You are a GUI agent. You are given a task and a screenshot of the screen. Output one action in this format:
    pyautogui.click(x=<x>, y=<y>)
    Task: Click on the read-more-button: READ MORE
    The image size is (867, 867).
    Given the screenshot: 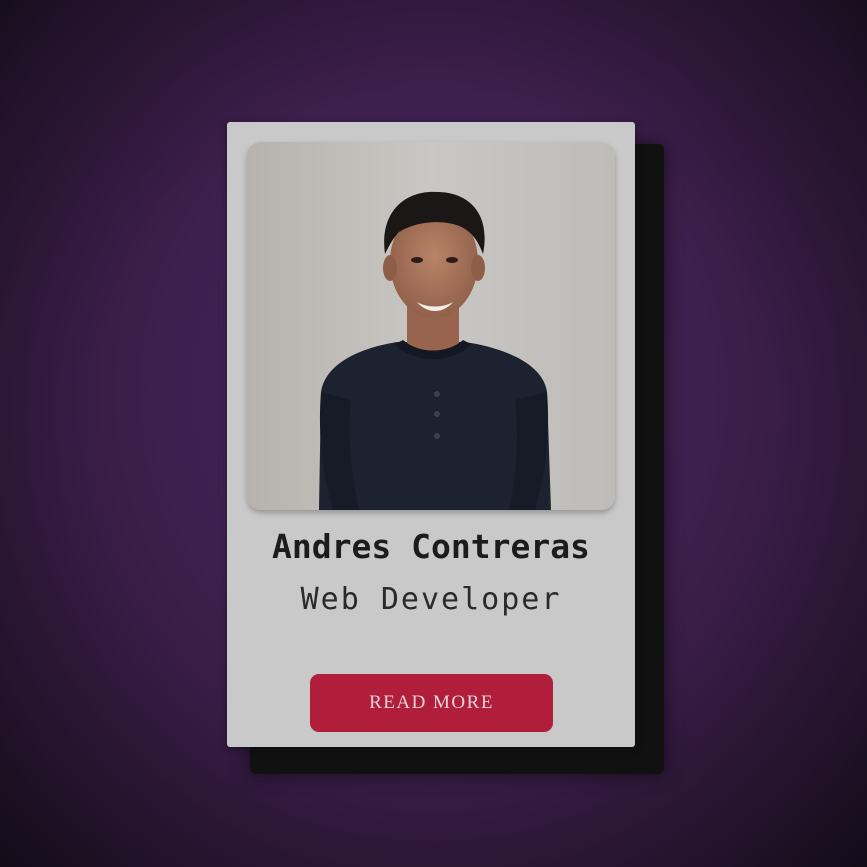 What is the action you would take?
    pyautogui.click(x=431, y=703)
    